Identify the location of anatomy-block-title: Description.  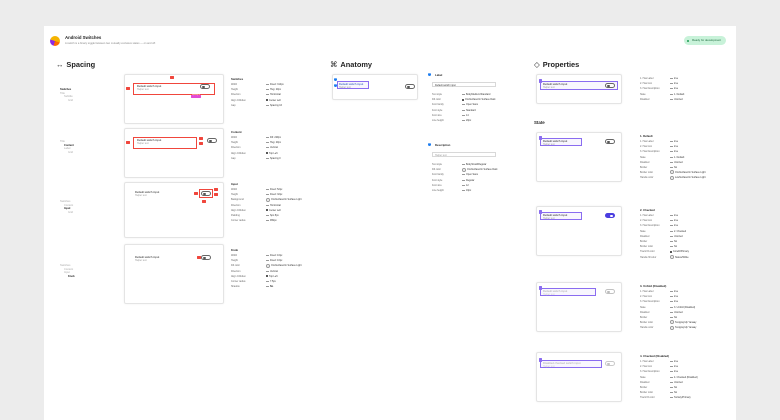
(443, 145).